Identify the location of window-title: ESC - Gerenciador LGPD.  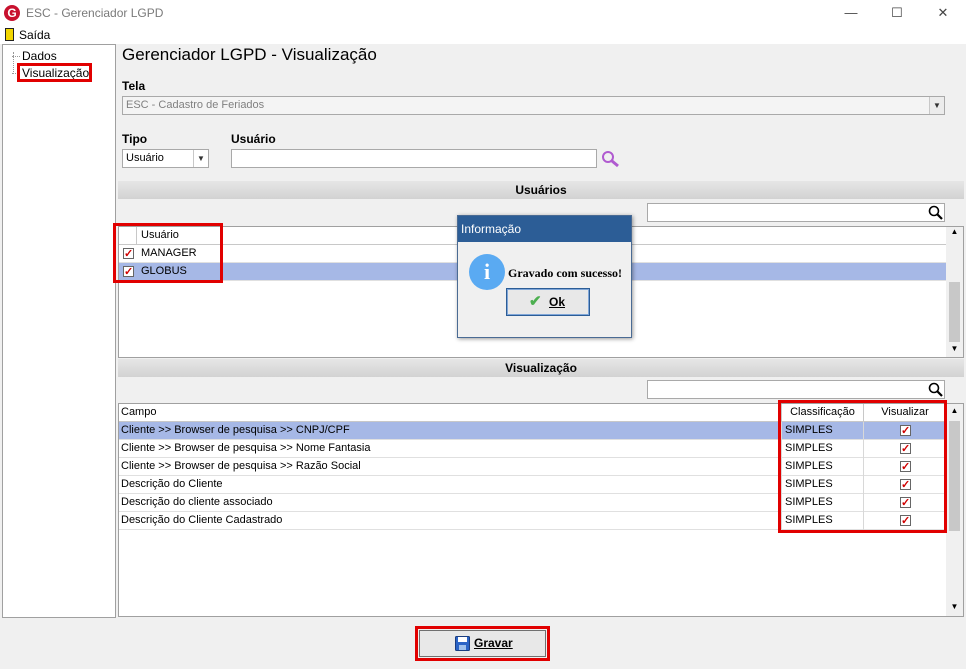
(95, 13).